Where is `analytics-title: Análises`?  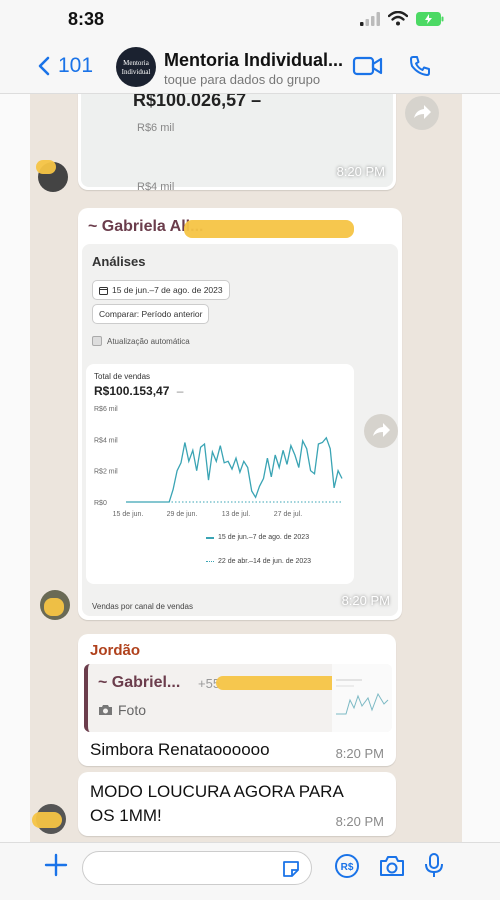 analytics-title: Análises is located at coordinates (119, 261).